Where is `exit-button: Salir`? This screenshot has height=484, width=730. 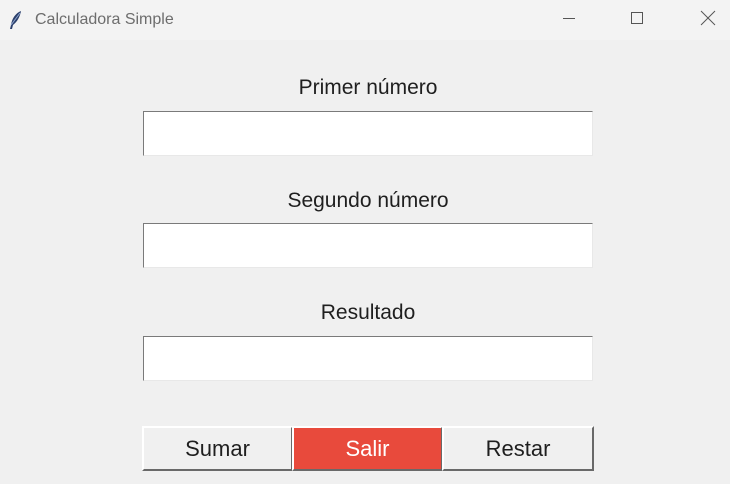
exit-button: Salir is located at coordinates (367, 448).